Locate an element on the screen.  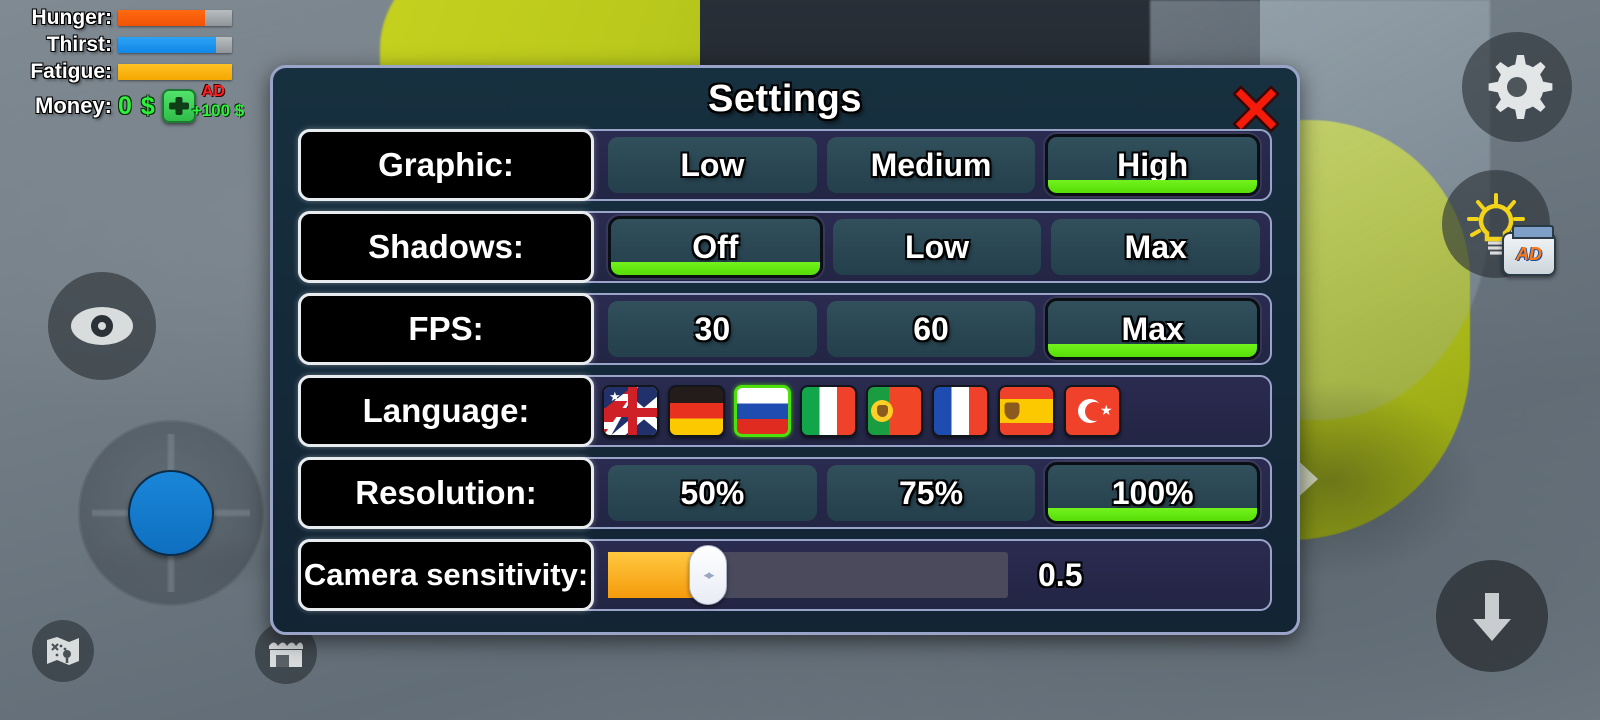
option-button: Off is located at coordinates (715, 247).